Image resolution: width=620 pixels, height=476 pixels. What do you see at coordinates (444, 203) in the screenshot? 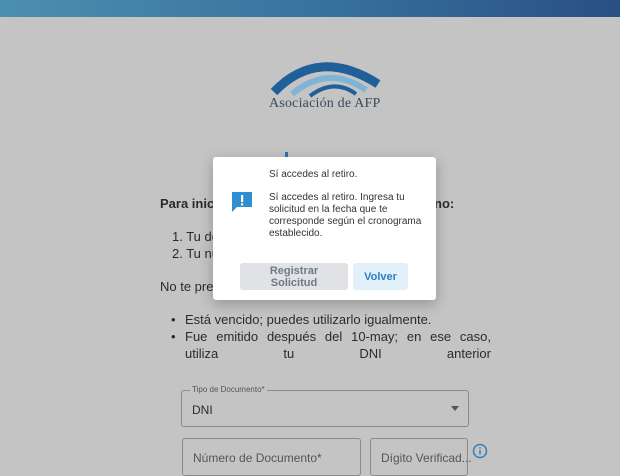
I see `intro-text-right: no:` at bounding box center [444, 203].